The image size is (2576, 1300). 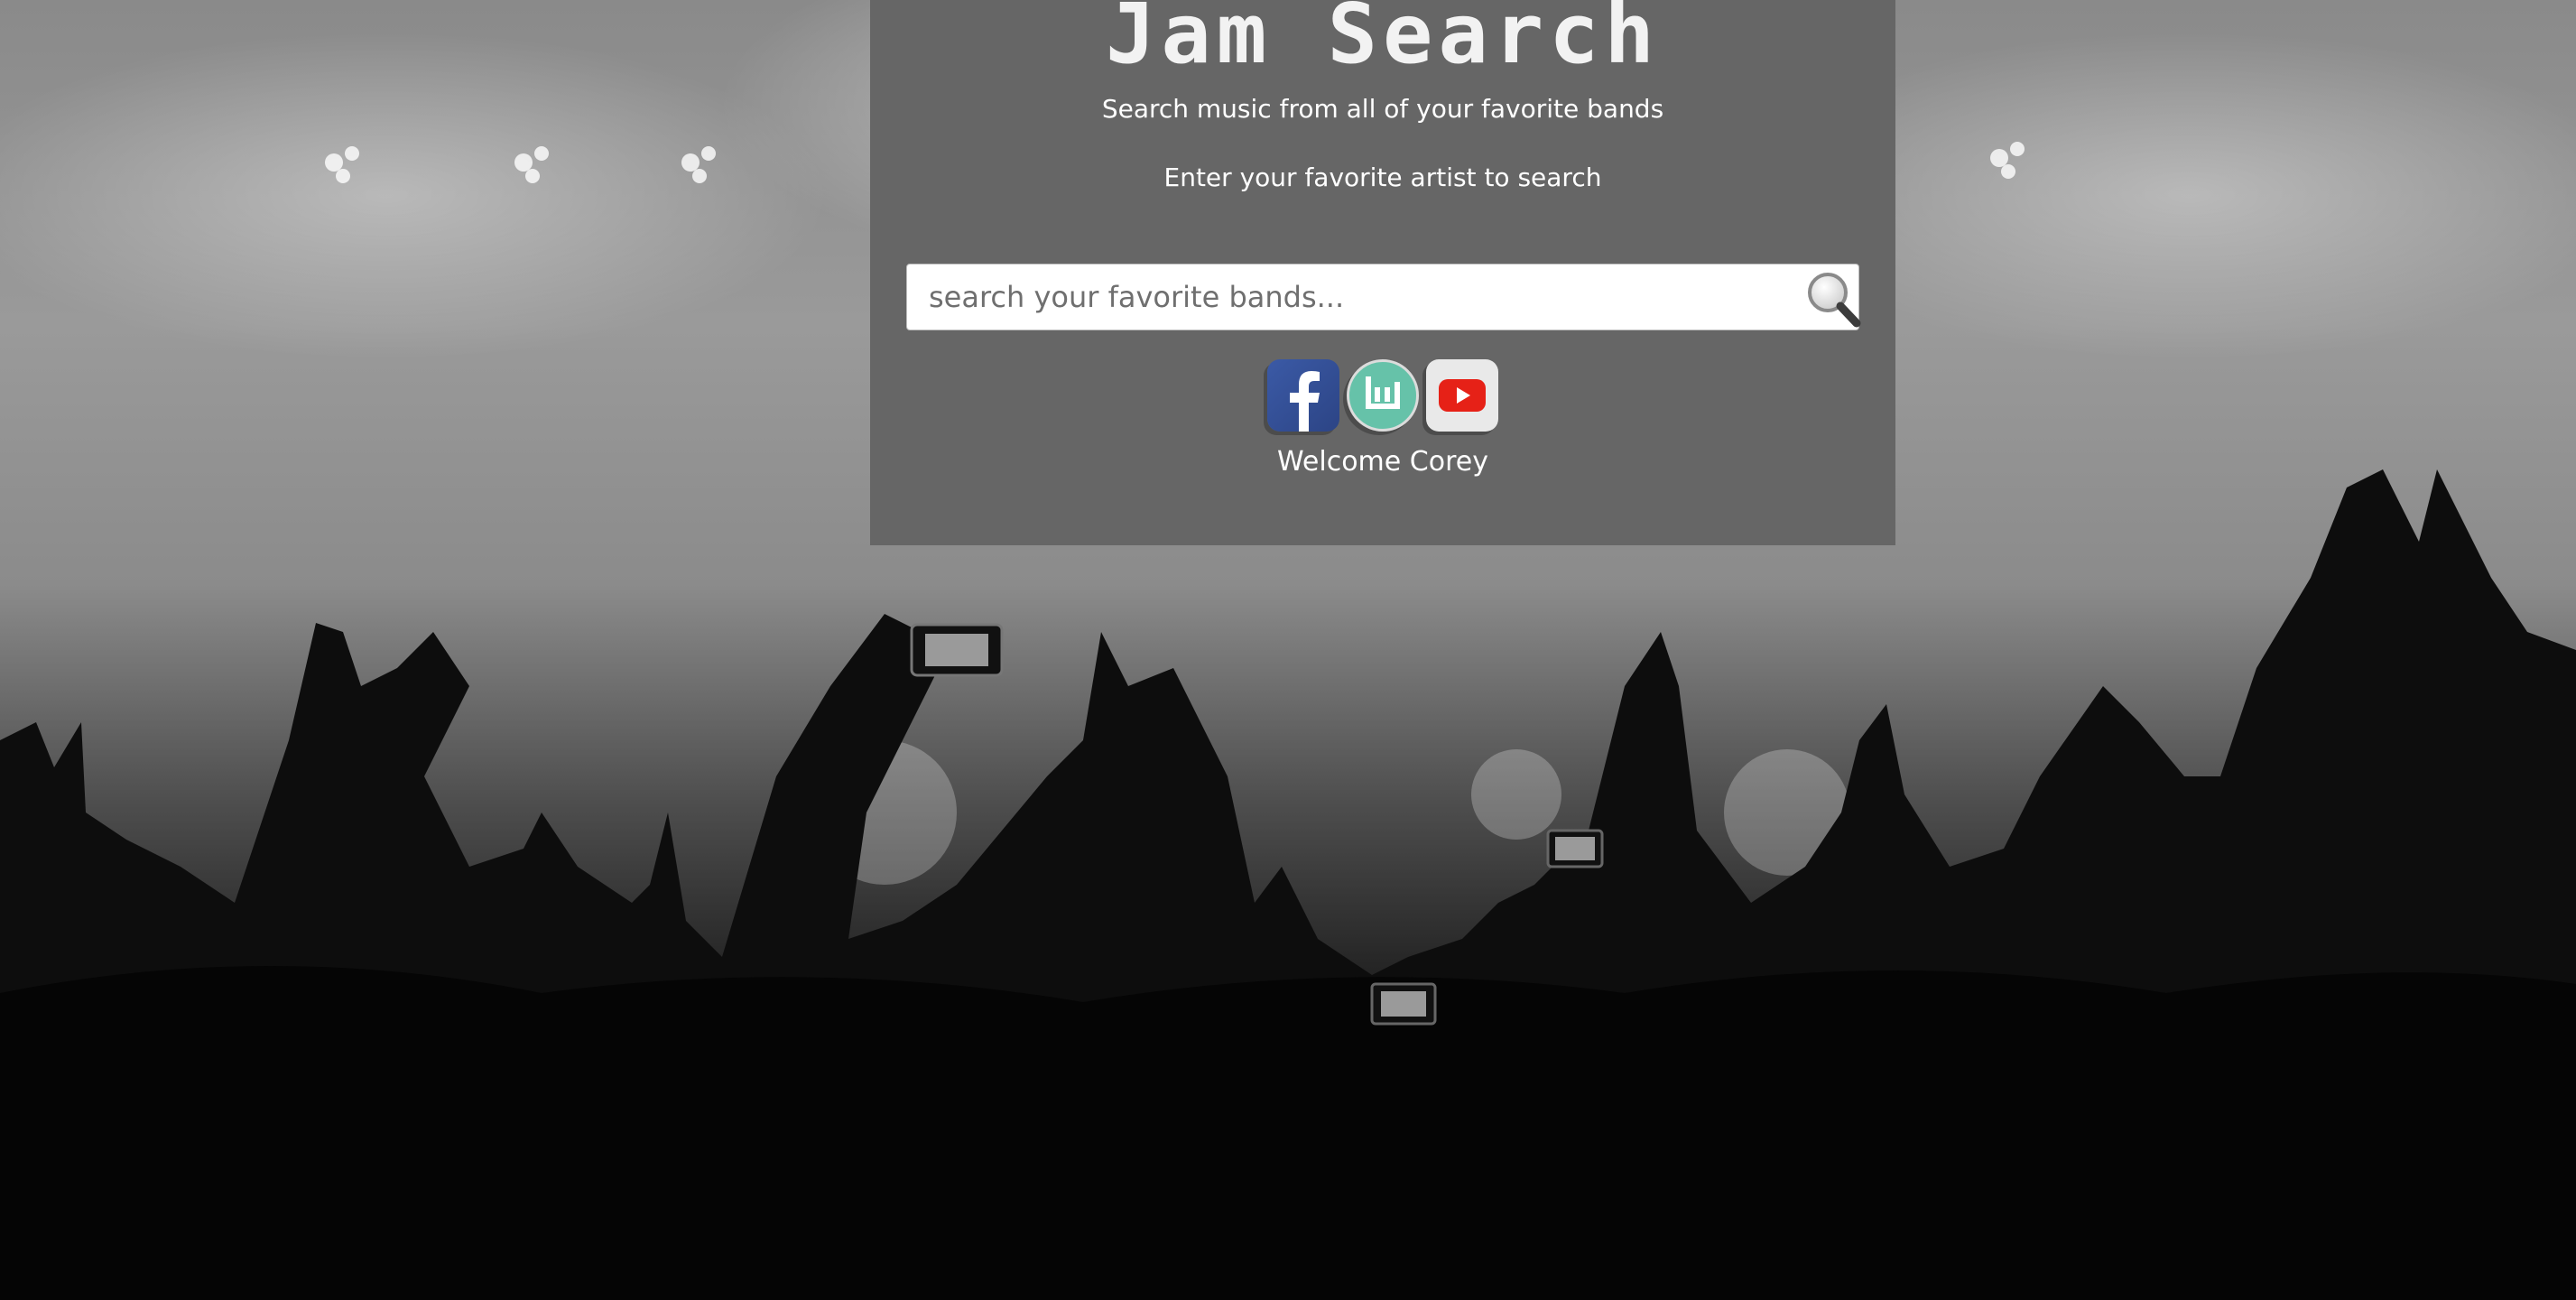 What do you see at coordinates (1383, 392) in the screenshot?
I see `bandsintown-icon` at bounding box center [1383, 392].